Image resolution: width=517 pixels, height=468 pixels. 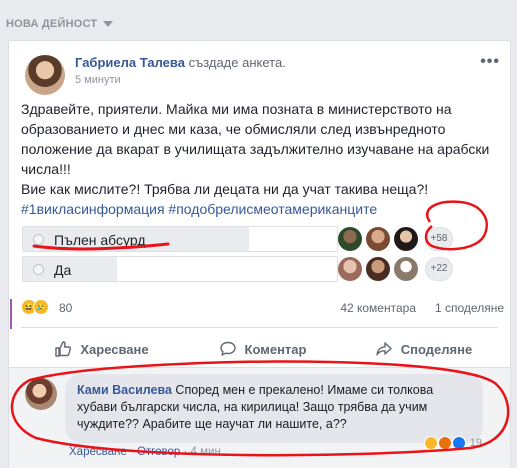 I want to click on more-voters-badge: +58, so click(x=439, y=239).